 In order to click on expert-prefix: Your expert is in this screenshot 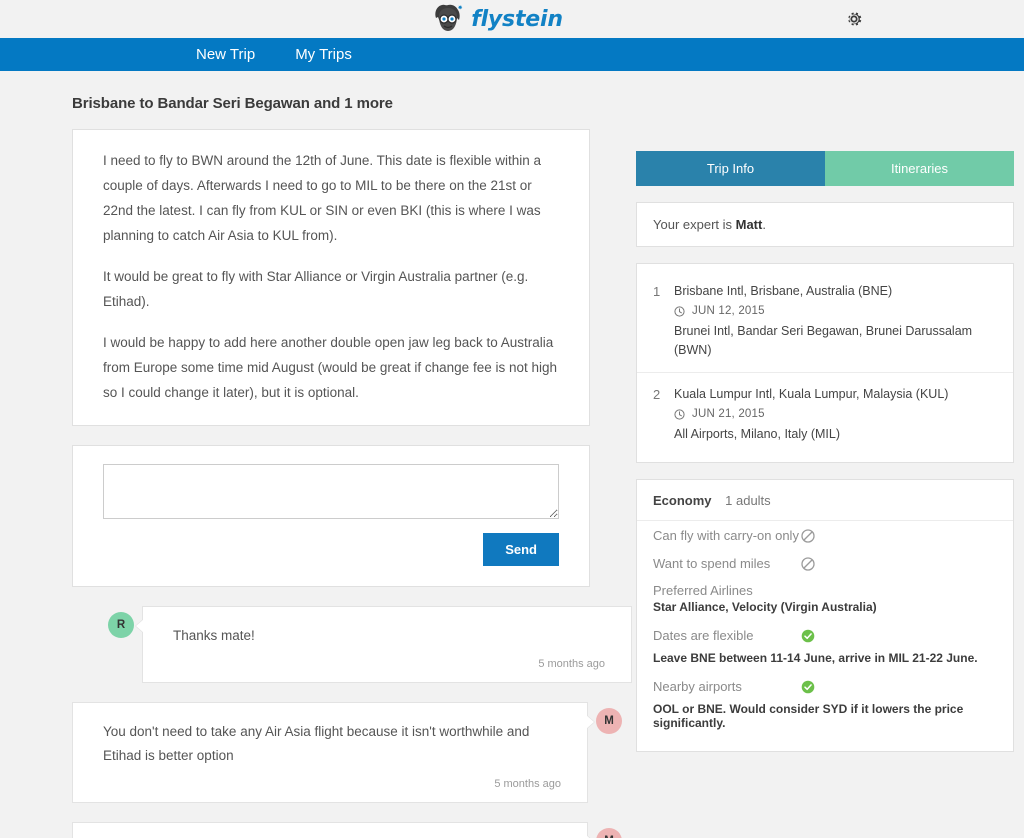, I will do `click(694, 224)`.